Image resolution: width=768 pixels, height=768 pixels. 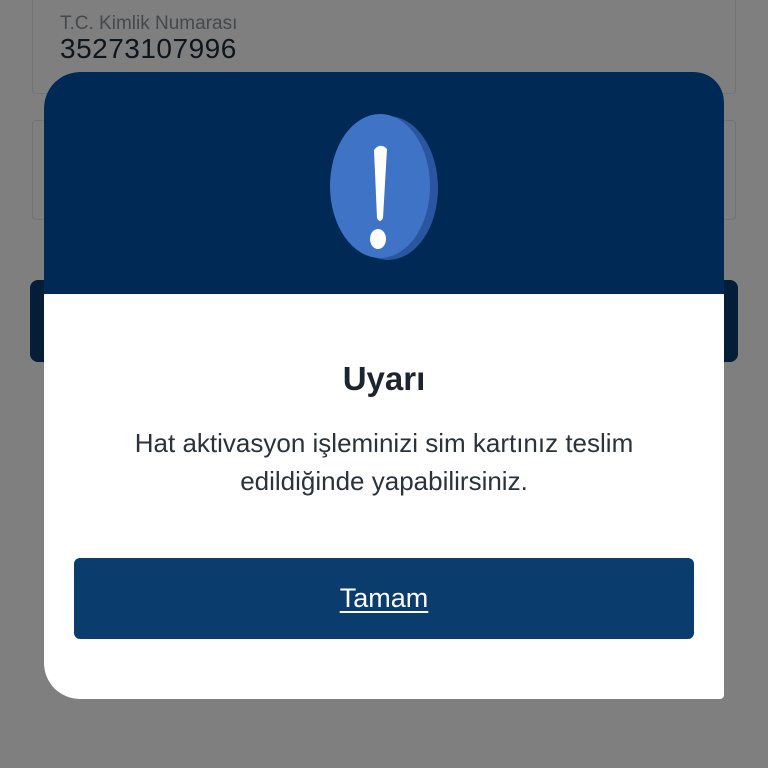 I want to click on dialog-title: Uyarı, so click(x=384, y=378).